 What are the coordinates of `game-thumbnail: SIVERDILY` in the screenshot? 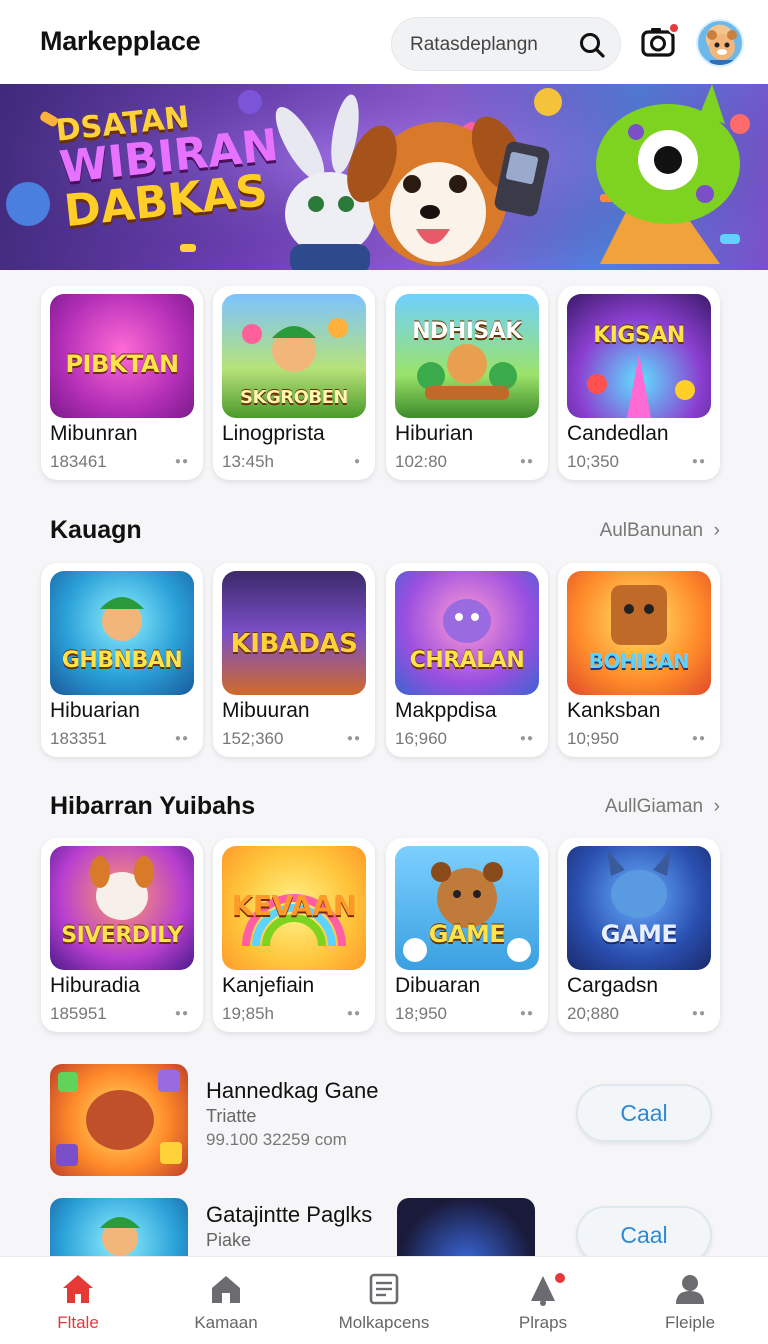 It's located at (122, 908).